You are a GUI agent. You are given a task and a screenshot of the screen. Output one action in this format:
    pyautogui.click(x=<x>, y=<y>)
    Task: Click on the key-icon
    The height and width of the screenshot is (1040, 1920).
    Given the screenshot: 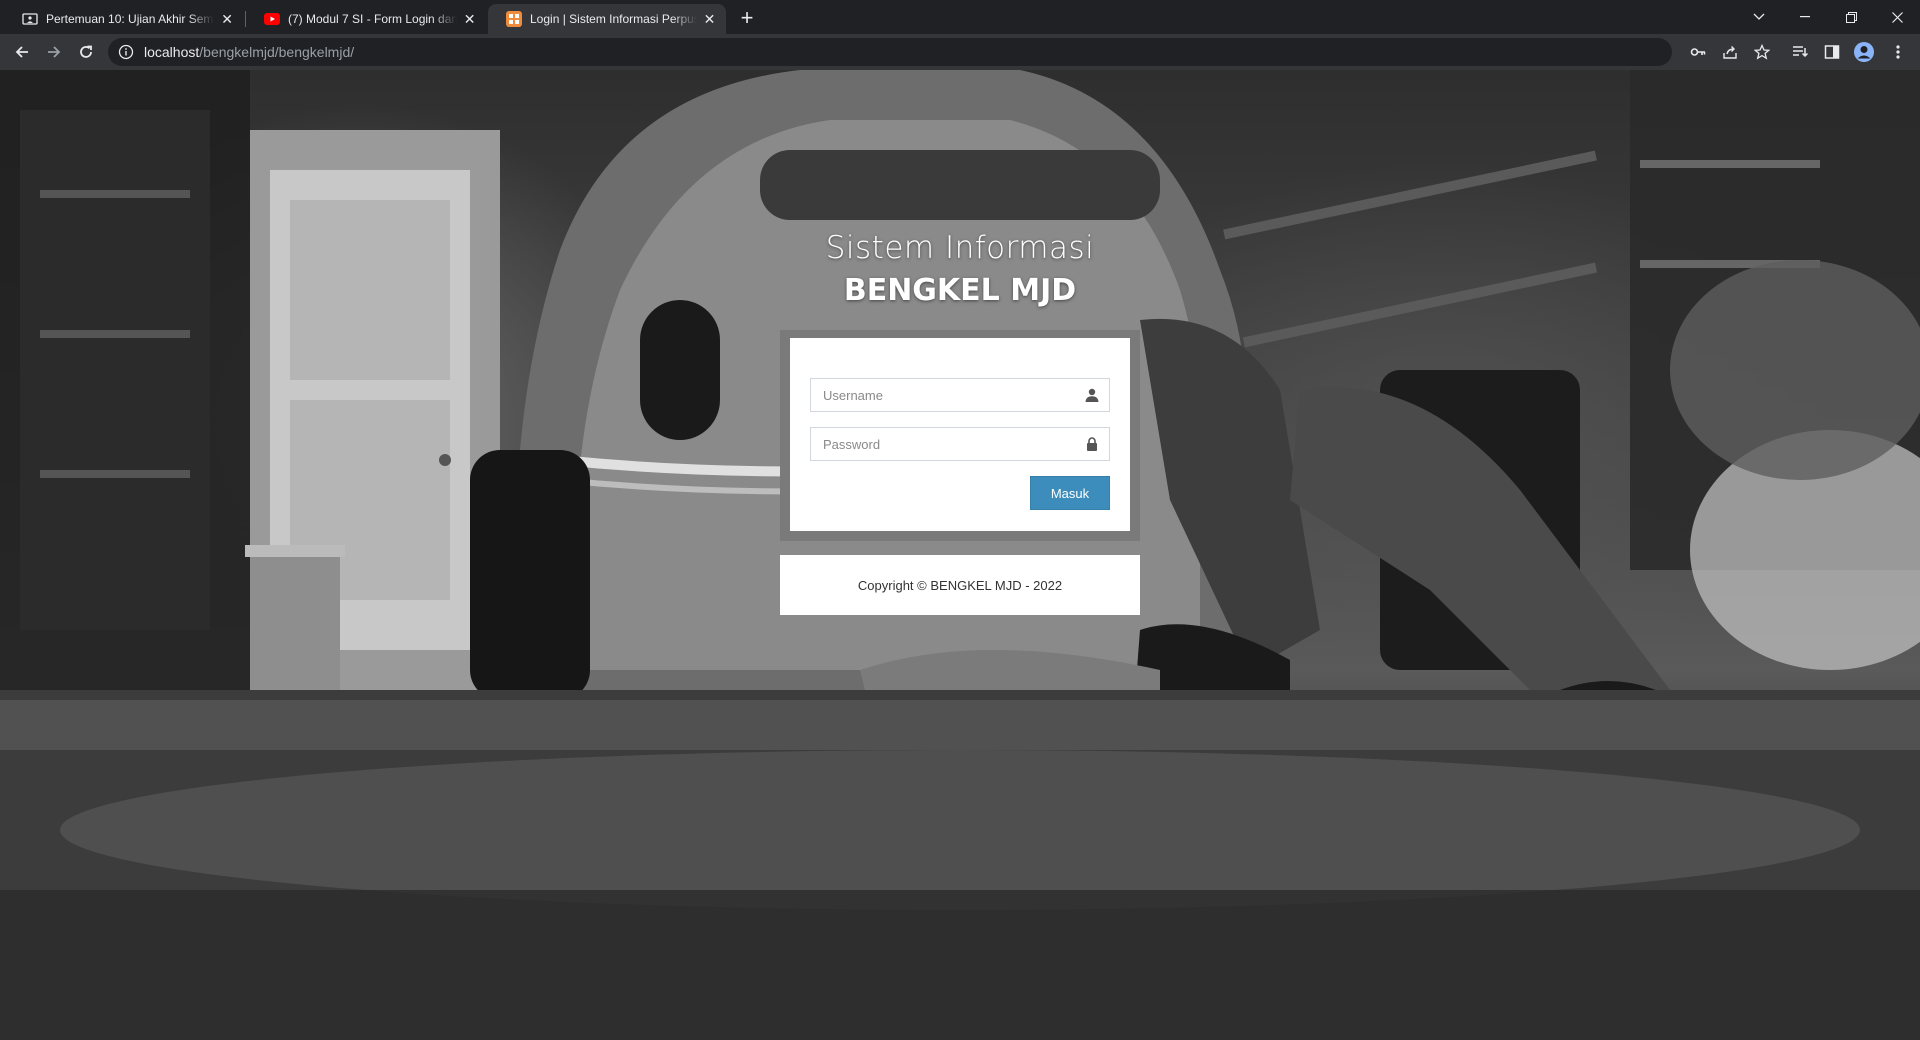 What is the action you would take?
    pyautogui.click(x=1698, y=52)
    